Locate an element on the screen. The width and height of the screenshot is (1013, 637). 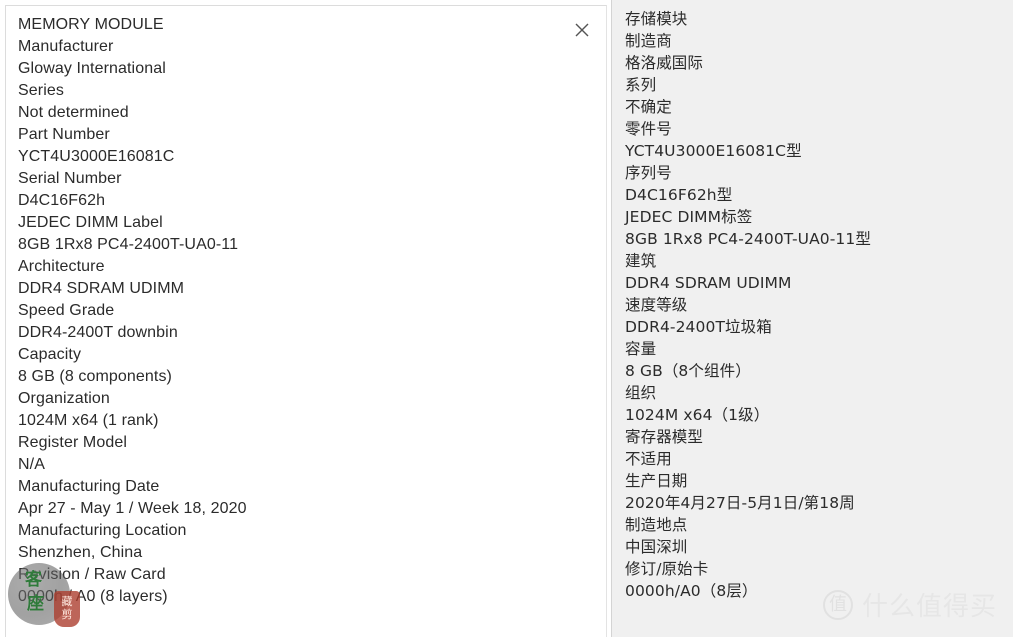
source-line: N/A is located at coordinates (31, 464).